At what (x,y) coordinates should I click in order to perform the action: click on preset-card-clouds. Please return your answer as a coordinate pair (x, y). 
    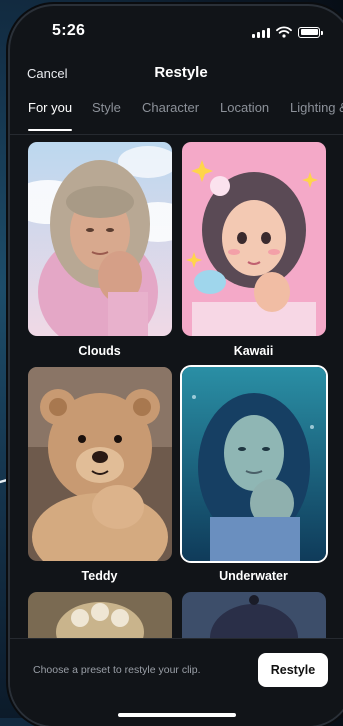
    Looking at the image, I should click on (100, 239).